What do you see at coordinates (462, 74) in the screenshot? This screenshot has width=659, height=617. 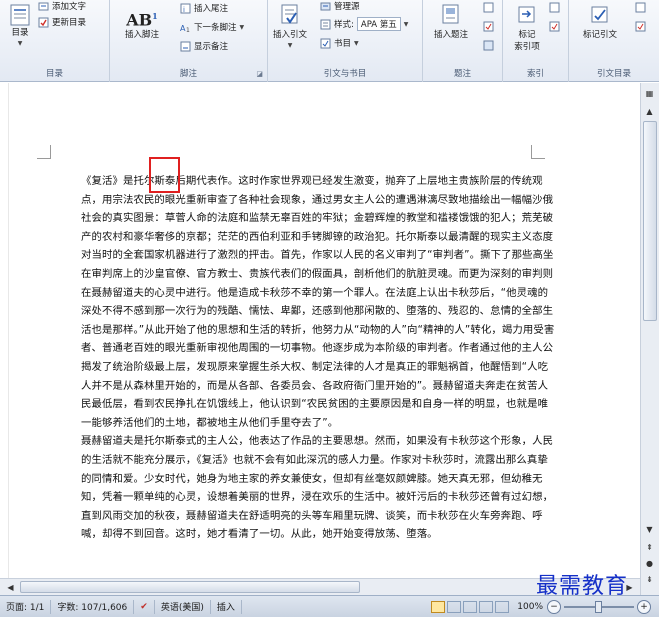 I see `group-captions-label: 题注` at bounding box center [462, 74].